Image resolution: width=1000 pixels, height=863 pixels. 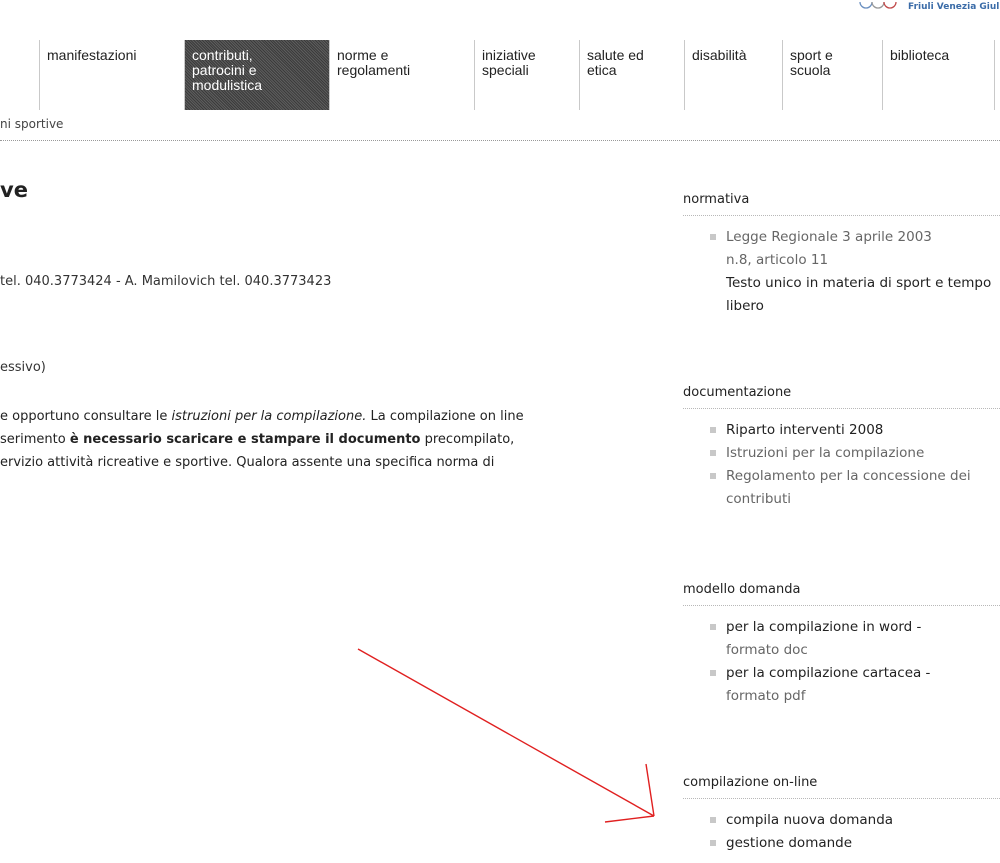 I want to click on arrow-head-upper, so click(x=650, y=790).